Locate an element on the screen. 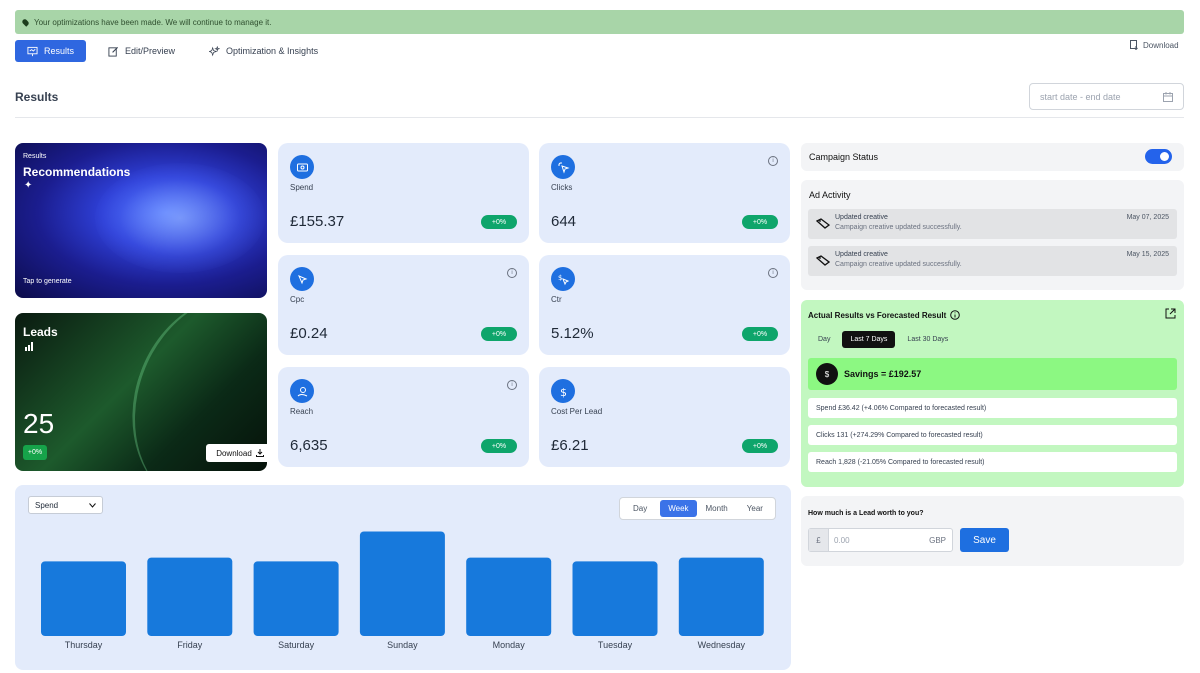 This screenshot has width=1200, height=673. leads-value: 25 is located at coordinates (39, 423).